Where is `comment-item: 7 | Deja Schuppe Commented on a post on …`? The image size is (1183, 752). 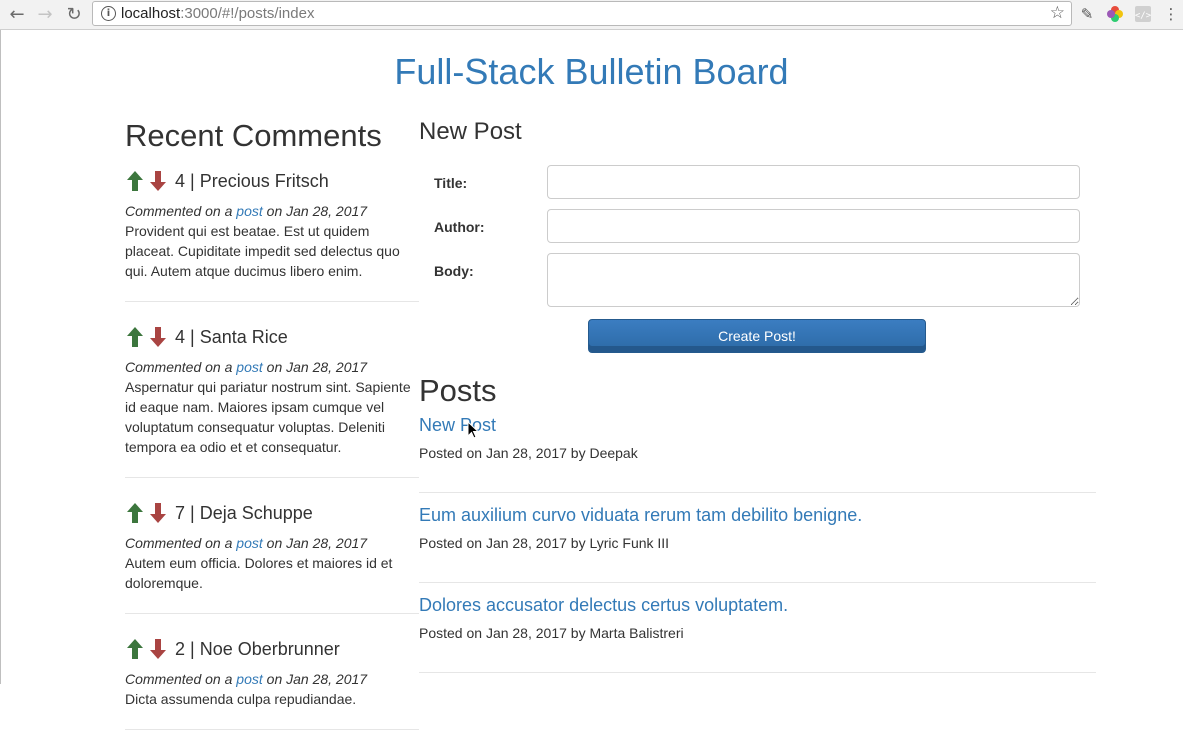
comment-item: 7 | Deja Schuppe Commented on a post on … is located at coordinates (272, 557).